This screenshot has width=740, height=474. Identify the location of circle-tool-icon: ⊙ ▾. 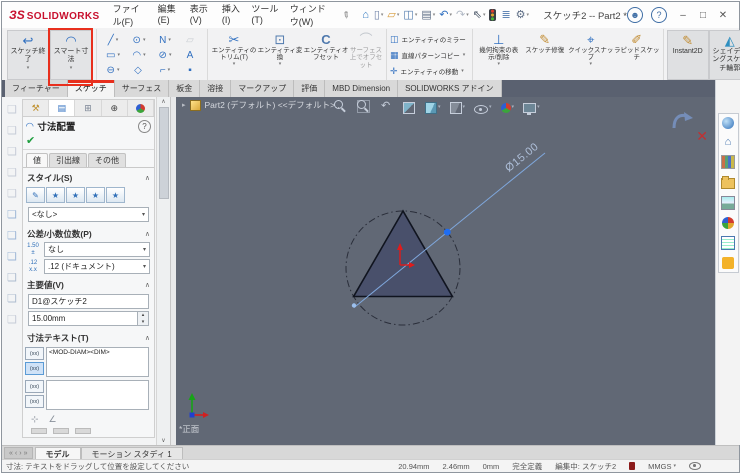
(139, 40).